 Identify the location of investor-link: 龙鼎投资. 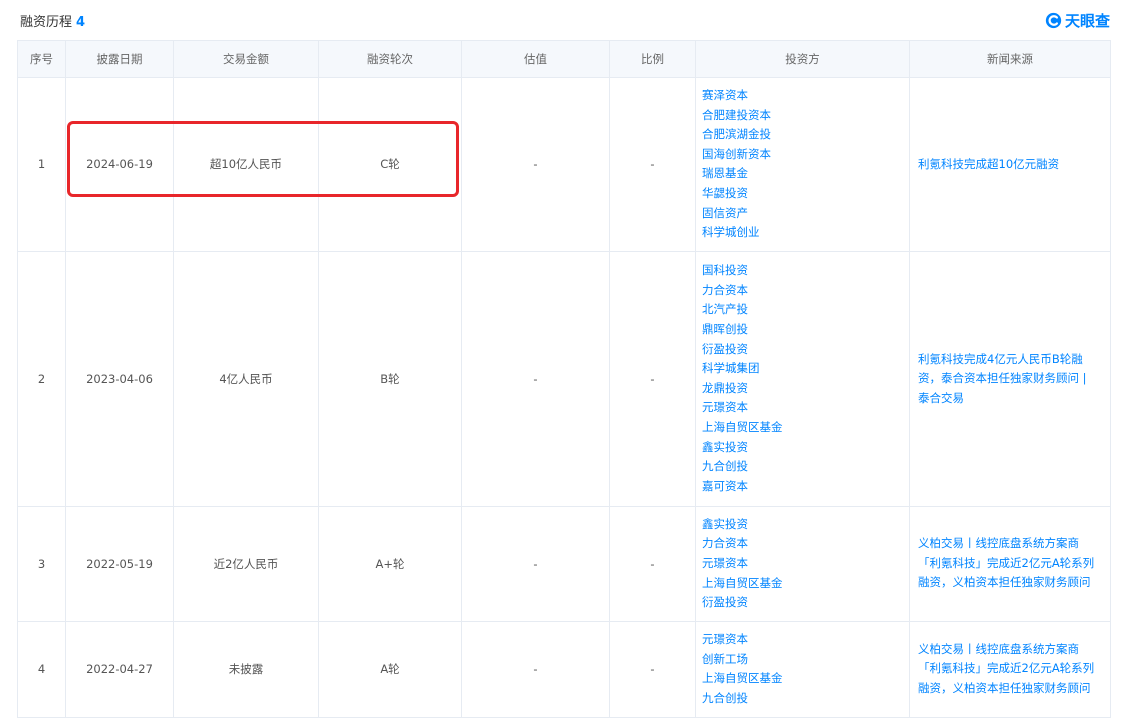
(805, 389).